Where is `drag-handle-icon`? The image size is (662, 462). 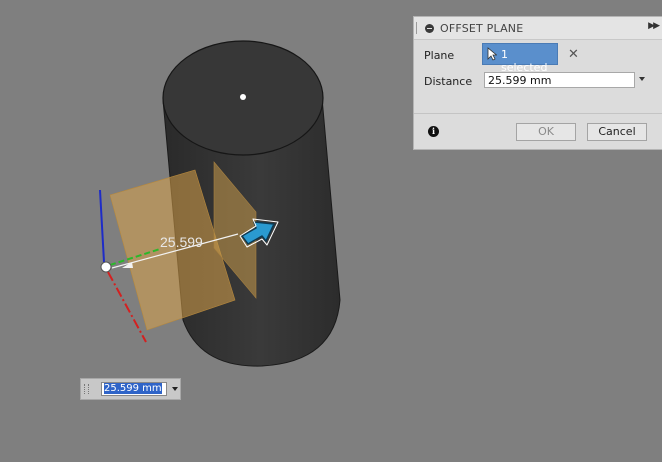
drag-handle-icon is located at coordinates (417, 28).